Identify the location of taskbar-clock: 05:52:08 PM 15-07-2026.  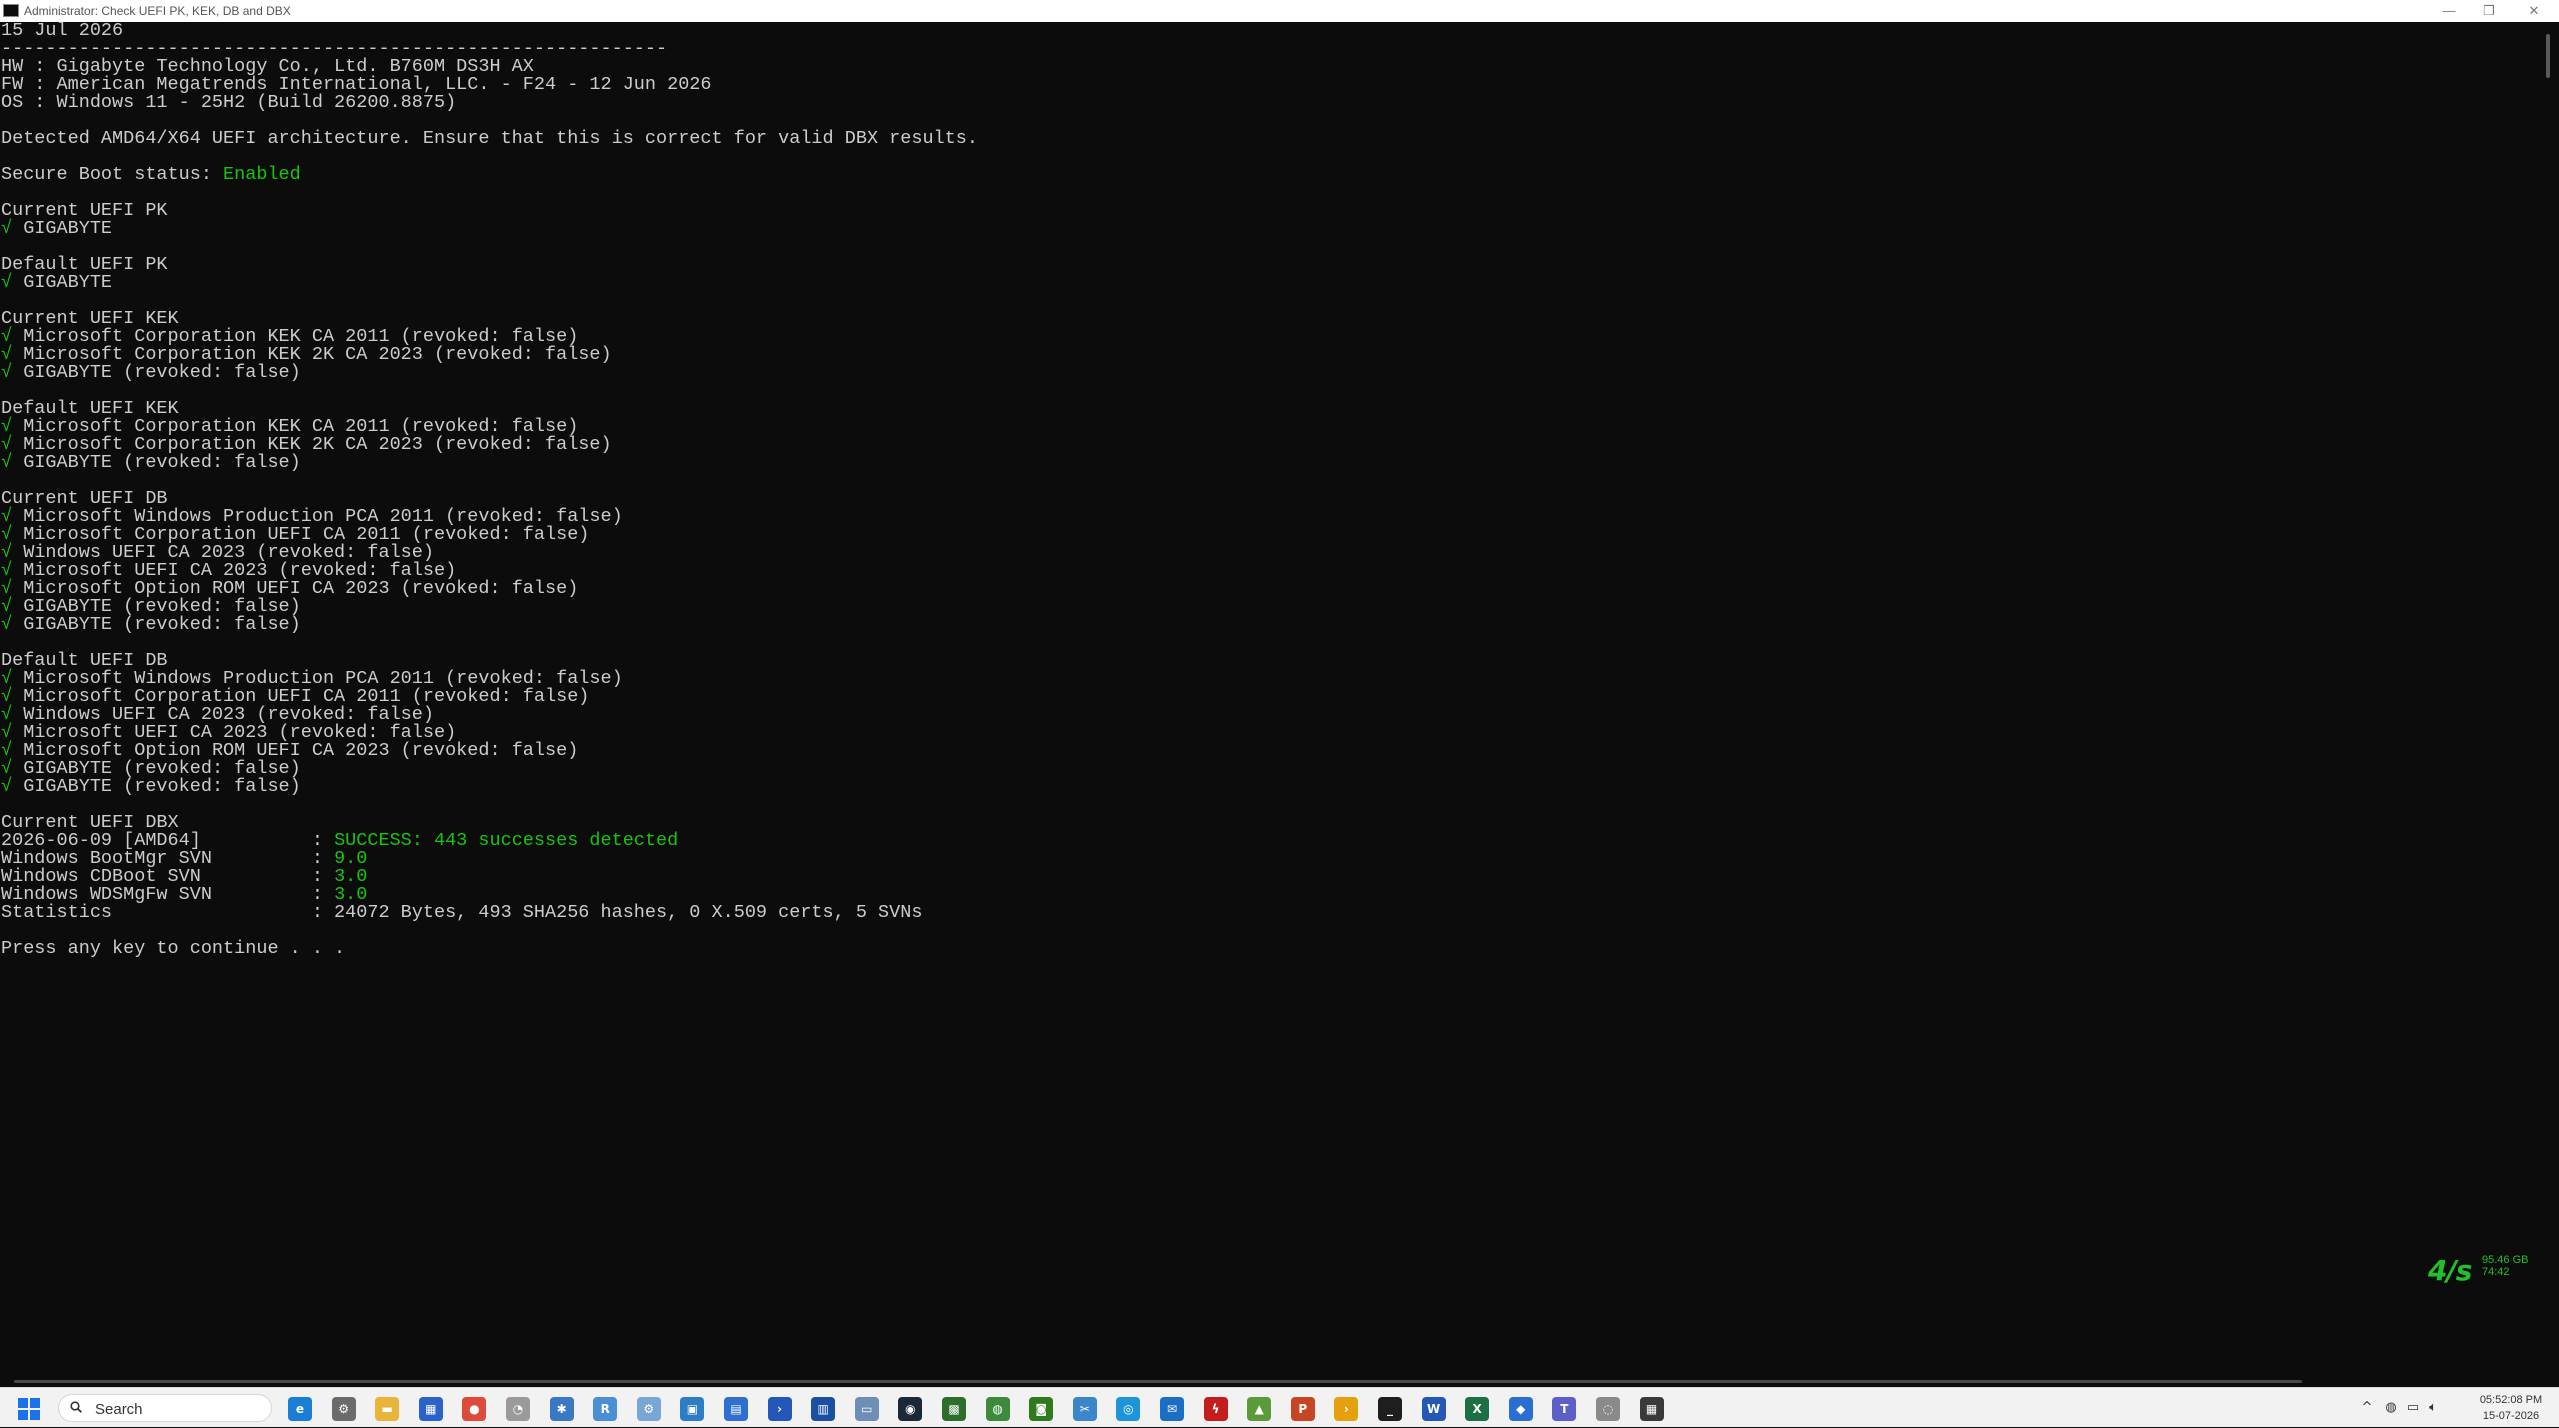
(2511, 1408).